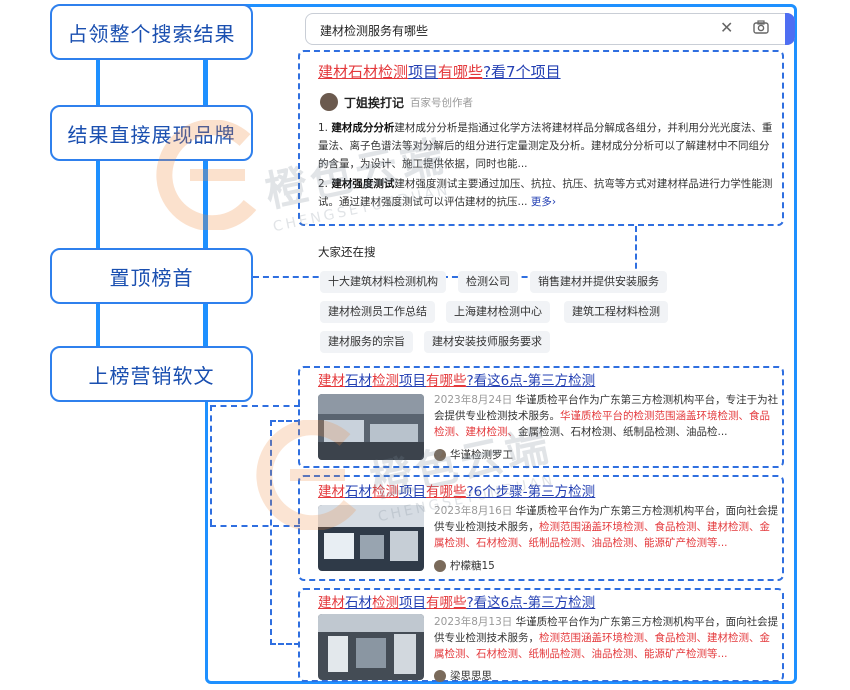 This screenshot has width=850, height=690. I want to click on label-occupy-results: 占领整个搜索结果, so click(151, 32).